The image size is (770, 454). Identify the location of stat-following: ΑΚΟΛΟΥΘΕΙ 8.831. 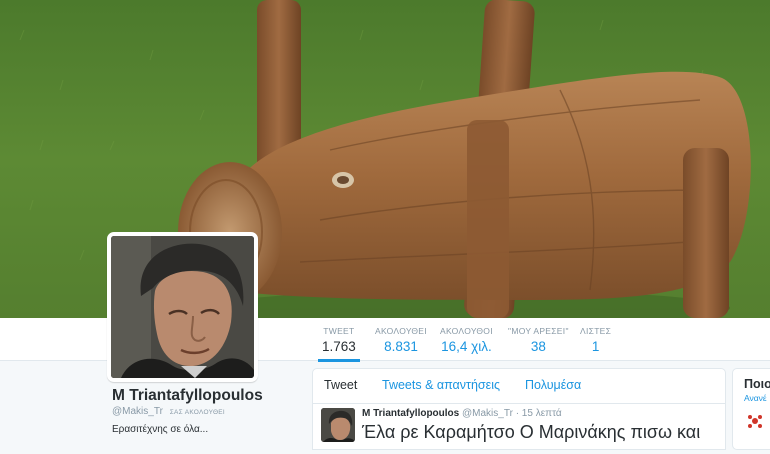
(401, 340).